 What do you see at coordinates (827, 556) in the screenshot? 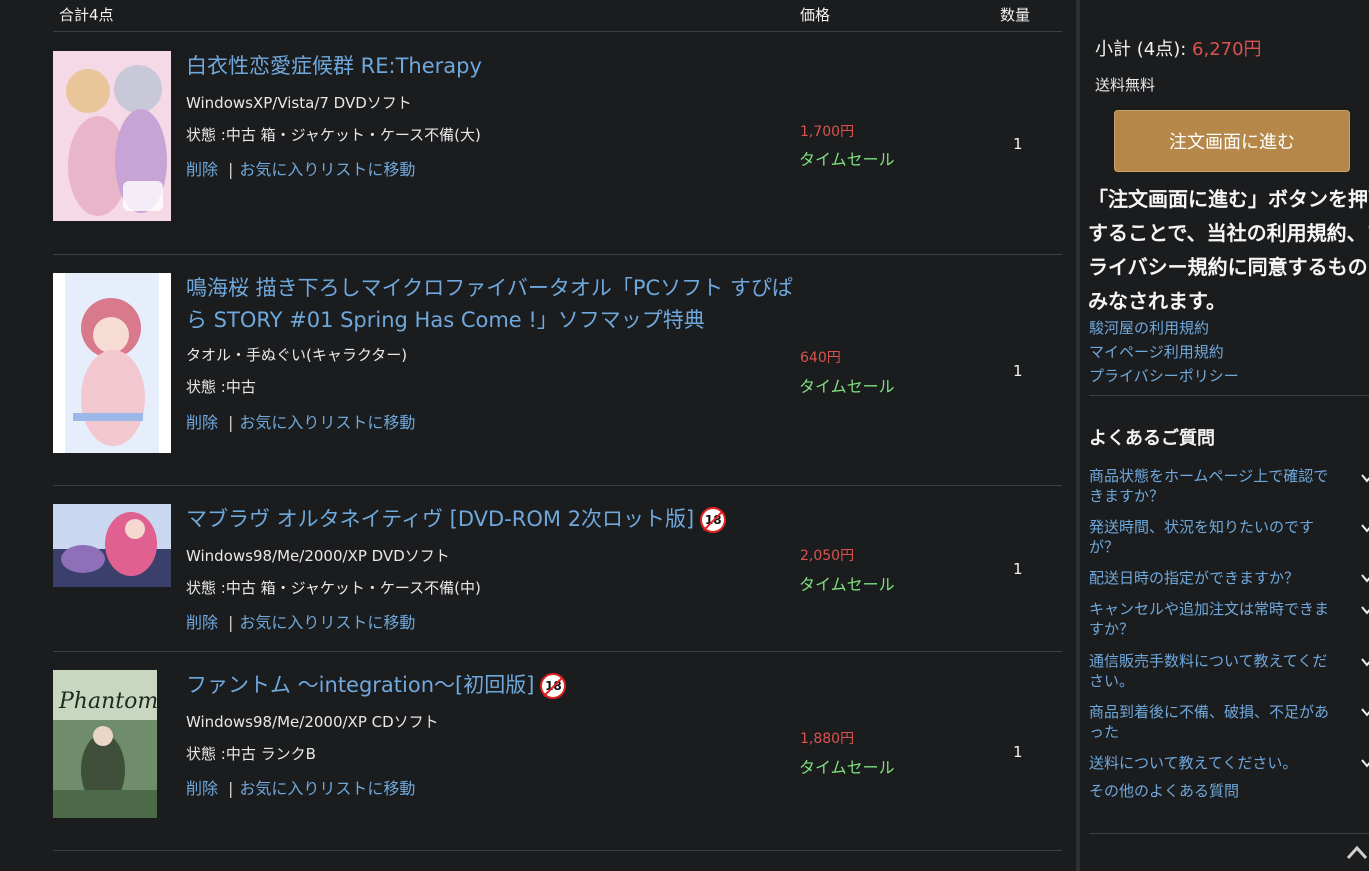
I see `item-price: 2,050円` at bounding box center [827, 556].